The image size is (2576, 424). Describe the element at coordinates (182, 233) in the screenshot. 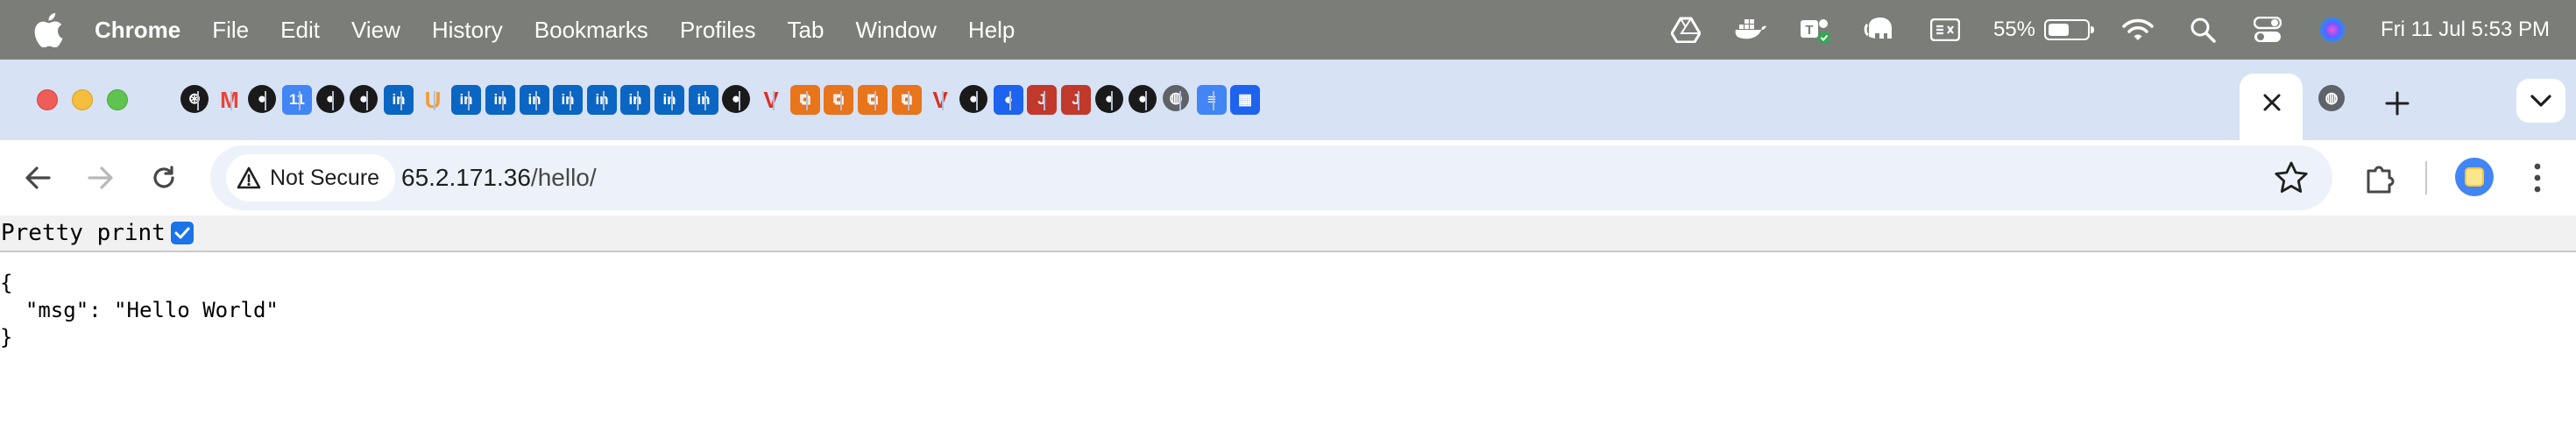

I see `pretty-print-checkbox` at that location.